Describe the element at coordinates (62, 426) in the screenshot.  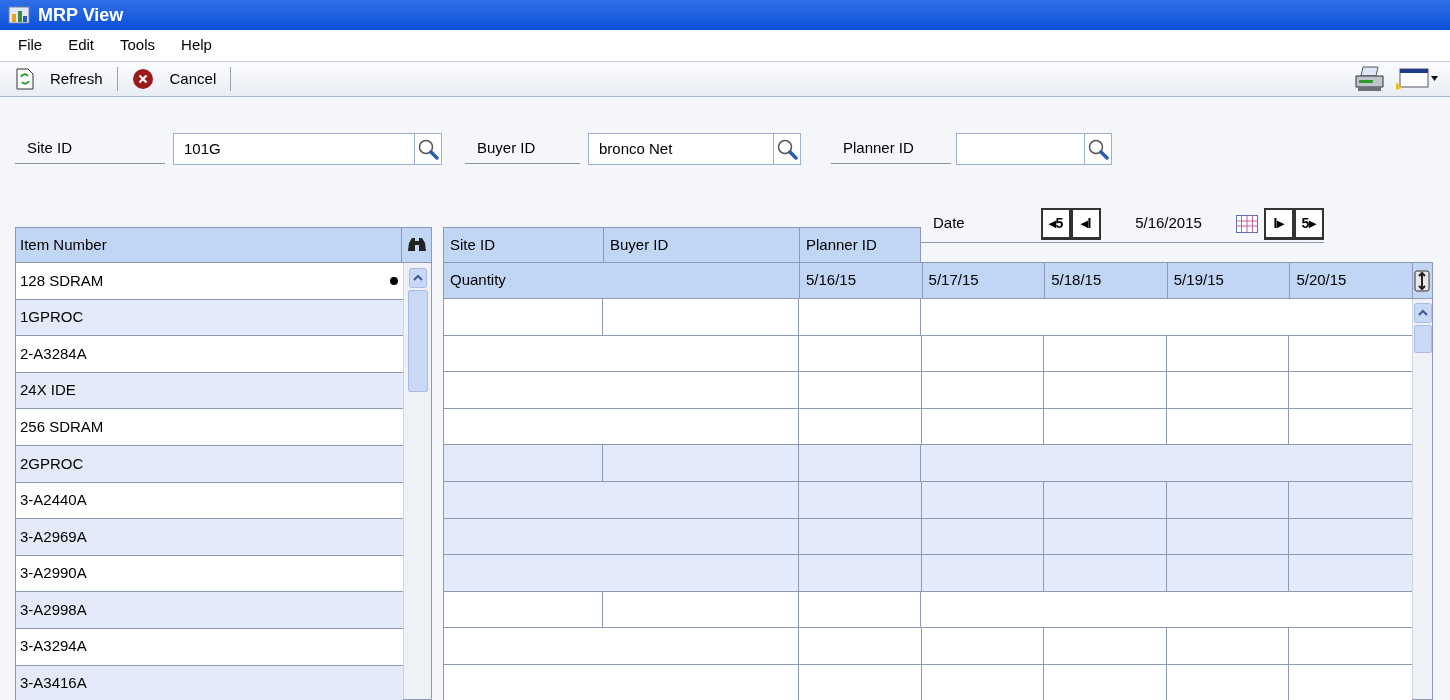
I see `item-number: 256 SDRAM` at that location.